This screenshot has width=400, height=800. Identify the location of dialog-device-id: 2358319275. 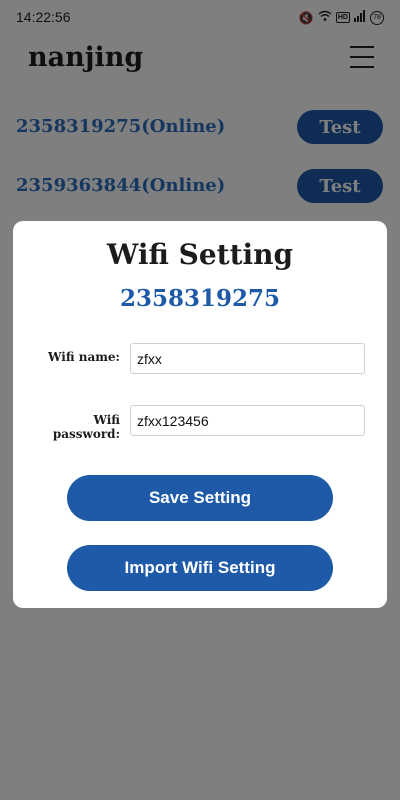
(200, 298).